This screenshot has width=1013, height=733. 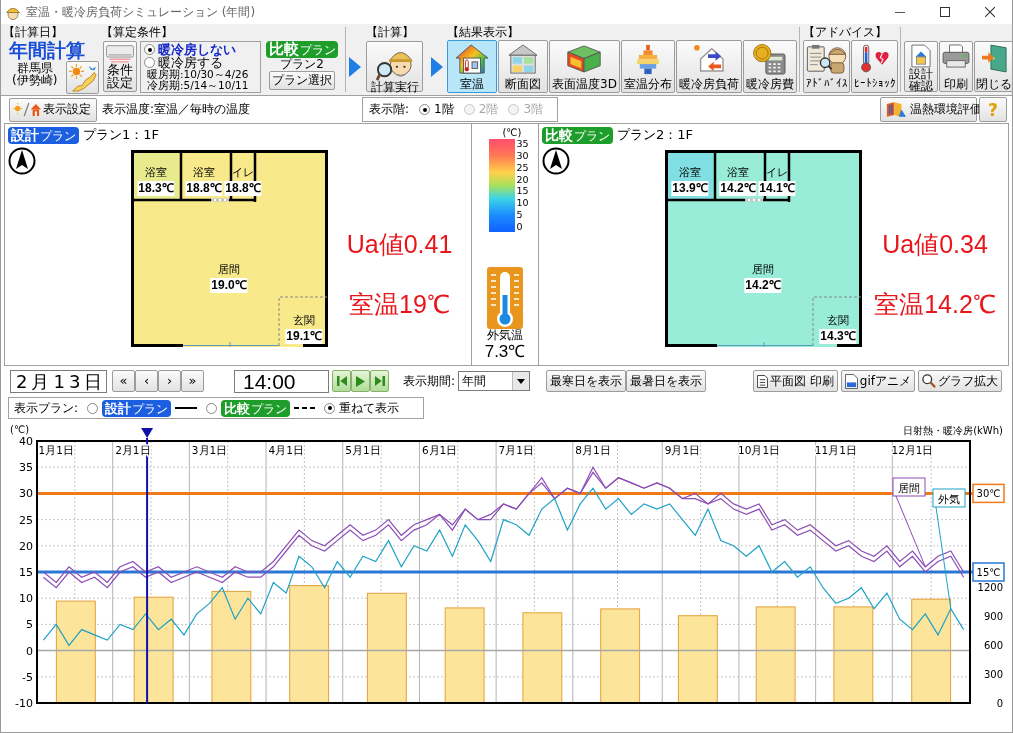 What do you see at coordinates (229, 285) in the screenshot?
I see `room-temperature: 19.0℃` at bounding box center [229, 285].